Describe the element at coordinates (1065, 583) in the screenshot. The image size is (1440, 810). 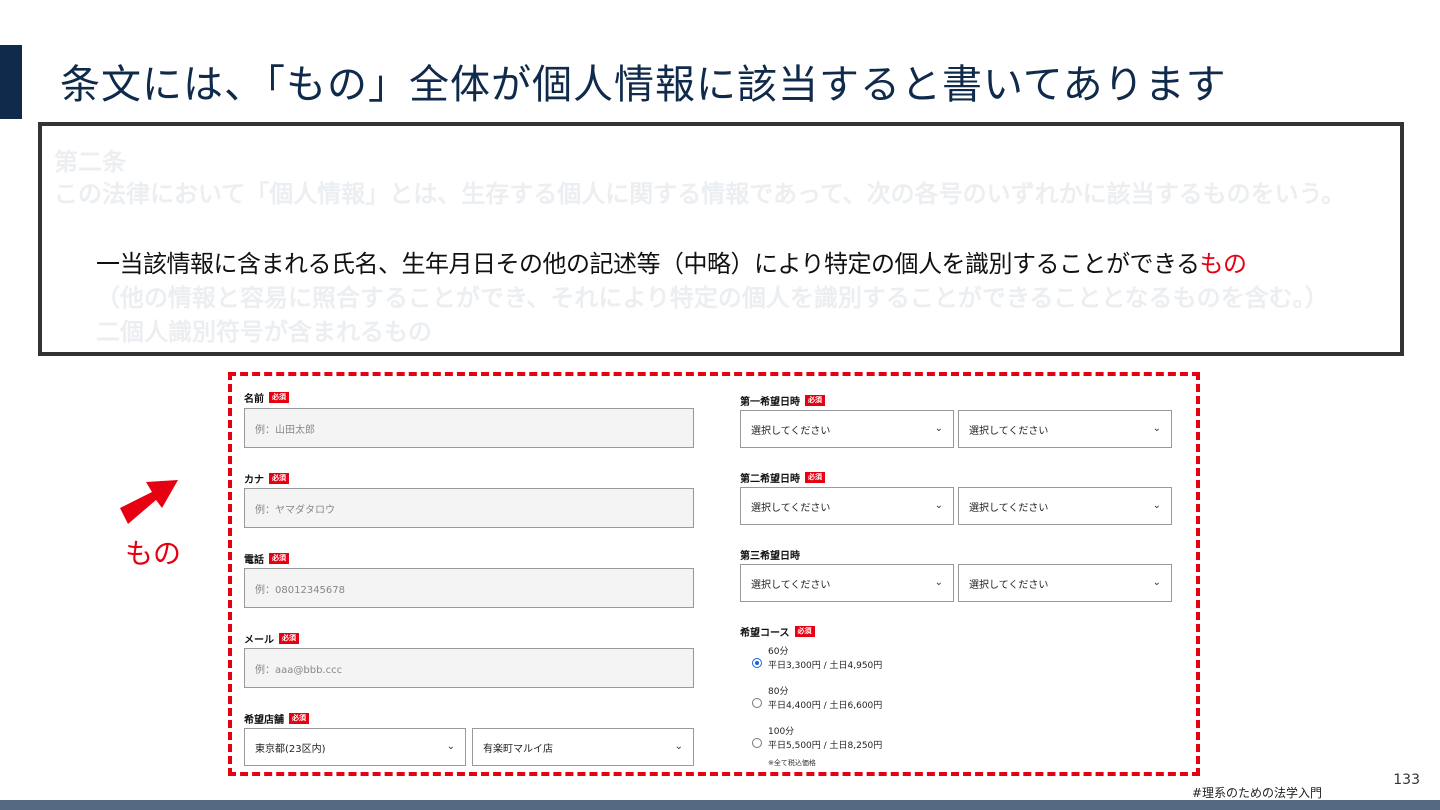
I see `date3-time-select: 選択してください ⌄` at that location.